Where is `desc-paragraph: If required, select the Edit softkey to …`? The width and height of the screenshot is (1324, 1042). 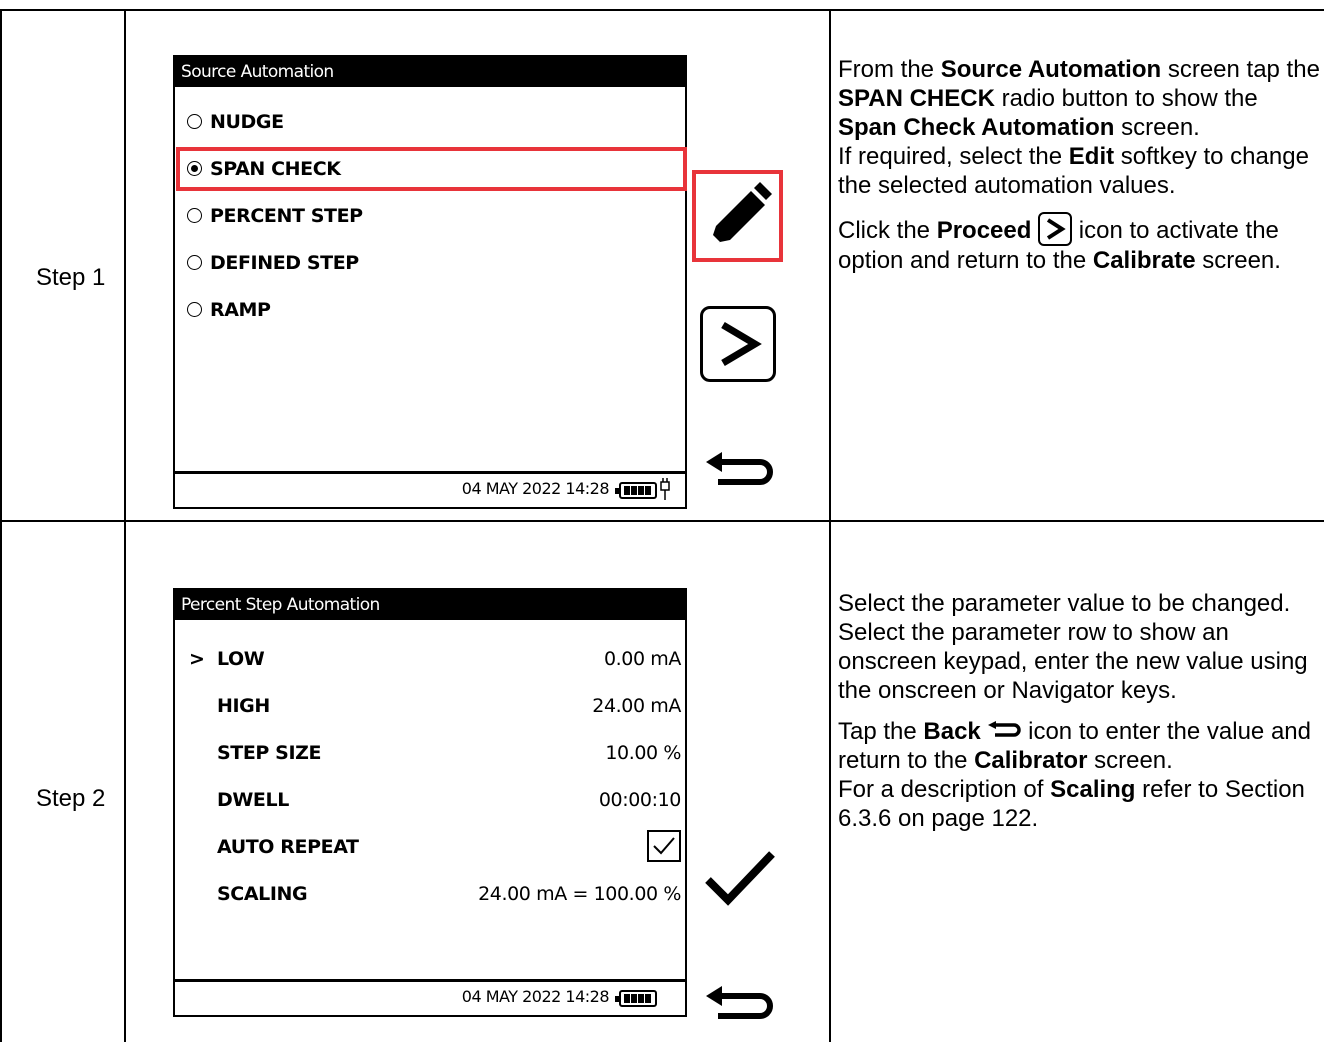 desc-paragraph: If required, select the Edit softkey to … is located at coordinates (1073, 171).